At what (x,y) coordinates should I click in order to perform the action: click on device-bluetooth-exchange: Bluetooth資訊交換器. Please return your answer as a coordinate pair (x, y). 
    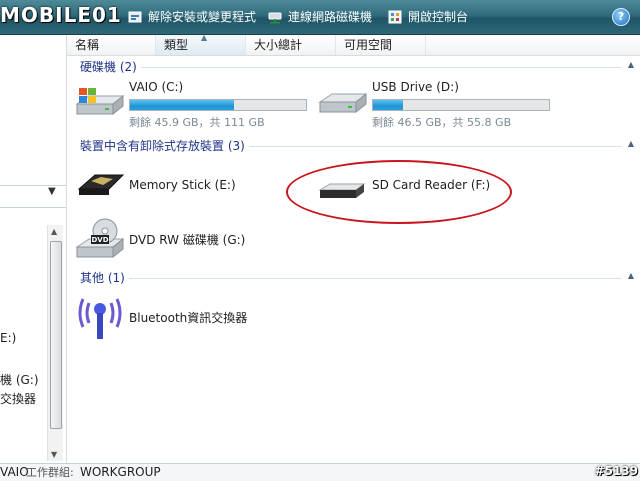
    Looking at the image, I should click on (185, 318).